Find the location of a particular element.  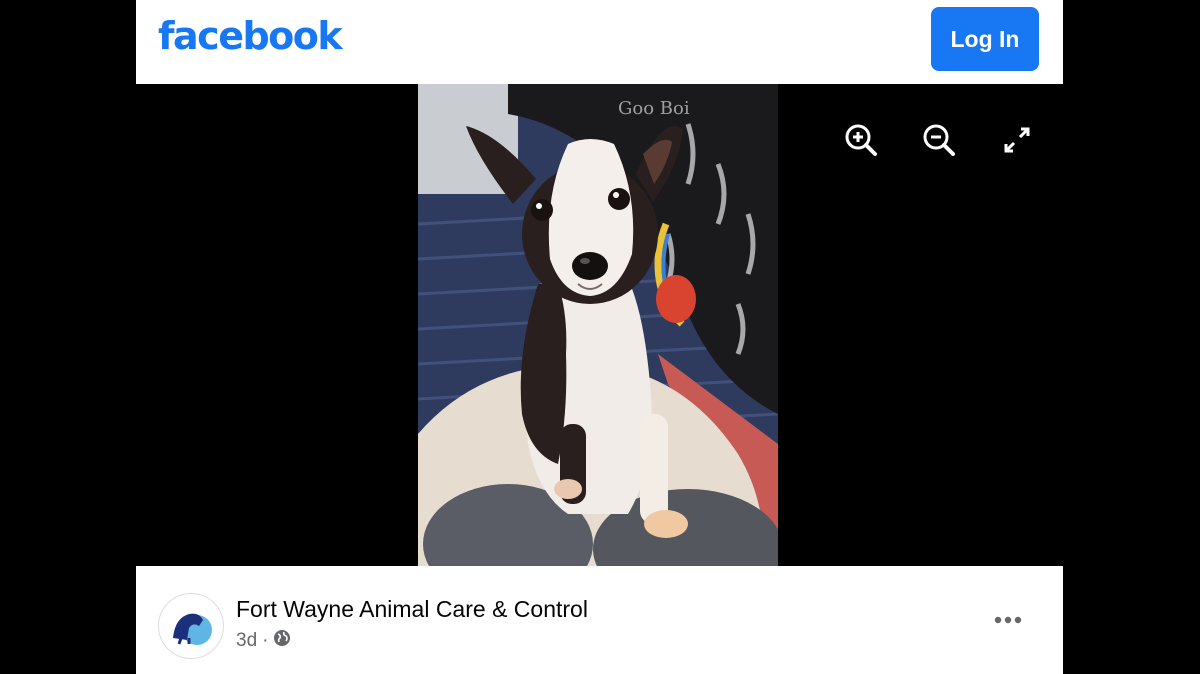

zoom-in-icon is located at coordinates (861, 140).